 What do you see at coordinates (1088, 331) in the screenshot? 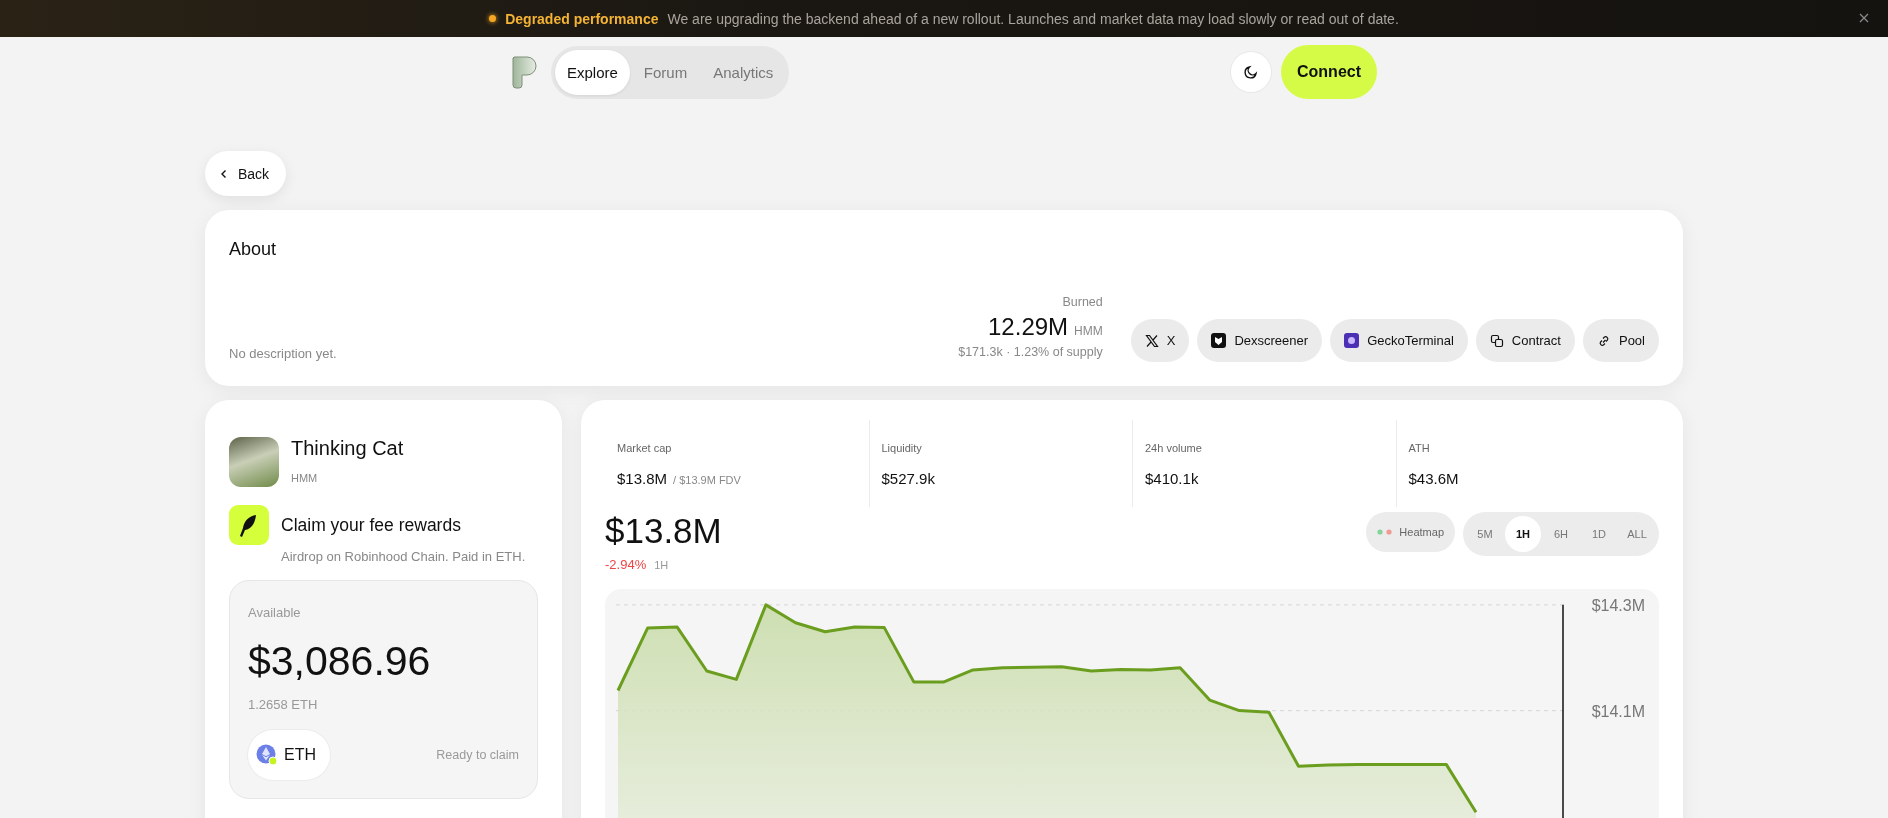
I see `burned-unit: HMM` at bounding box center [1088, 331].